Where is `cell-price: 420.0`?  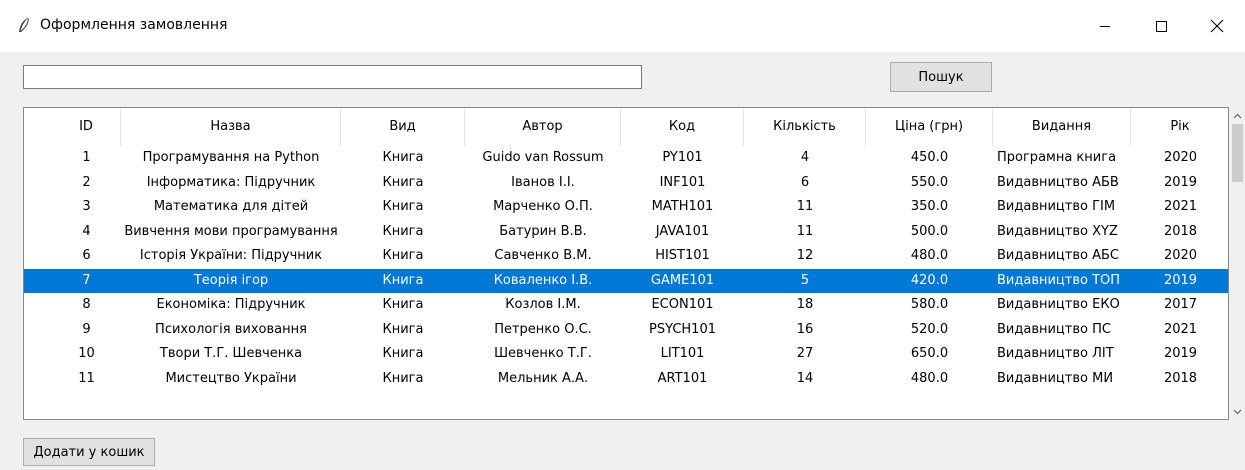
cell-price: 420.0 is located at coordinates (929, 280).